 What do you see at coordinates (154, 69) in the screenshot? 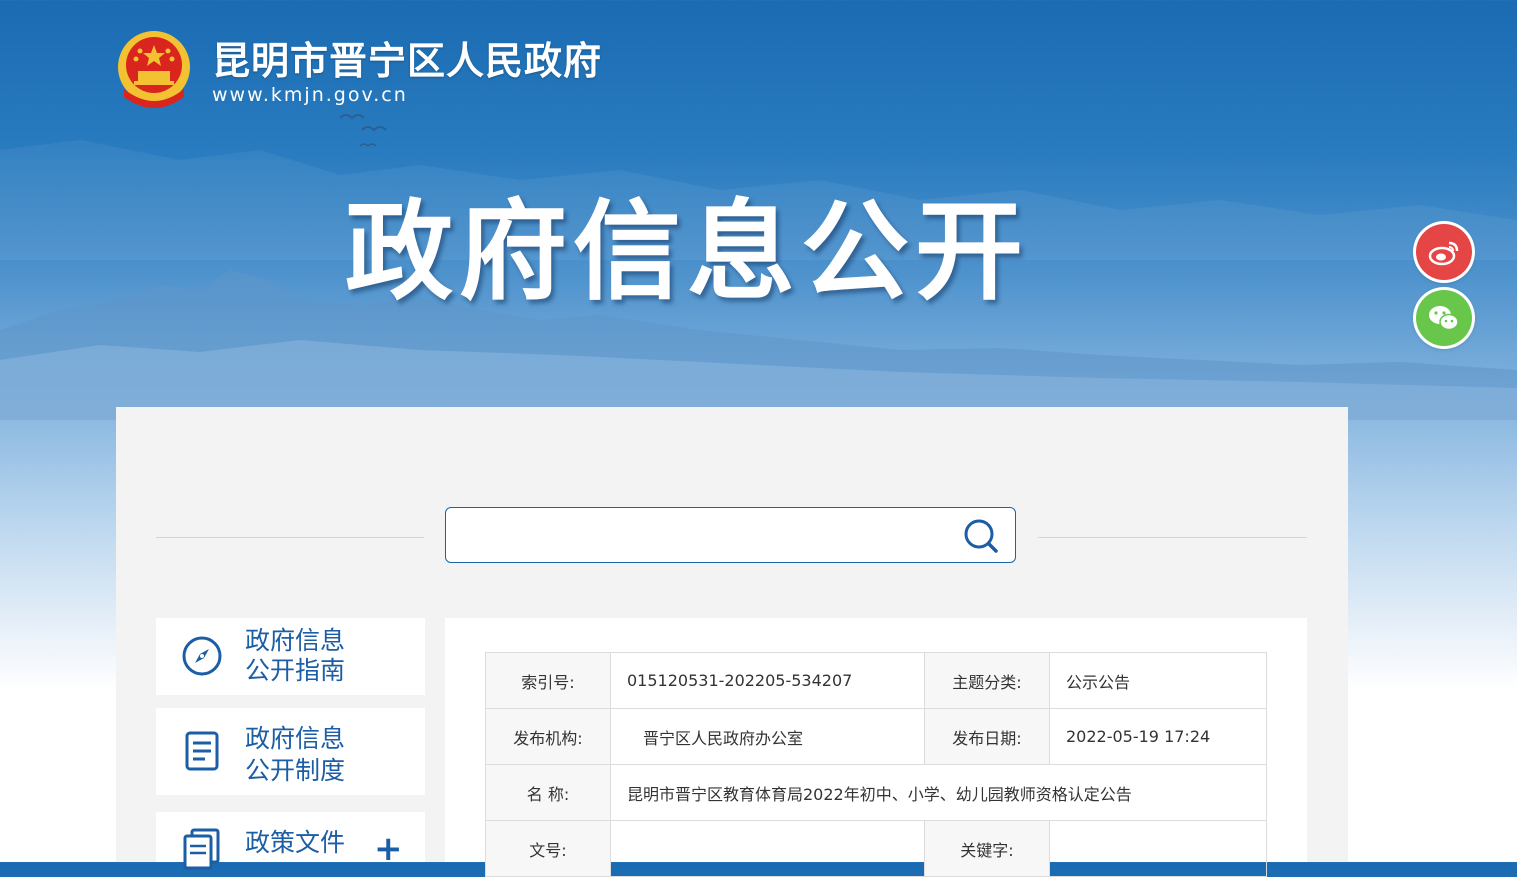
I see `emblem-logo` at bounding box center [154, 69].